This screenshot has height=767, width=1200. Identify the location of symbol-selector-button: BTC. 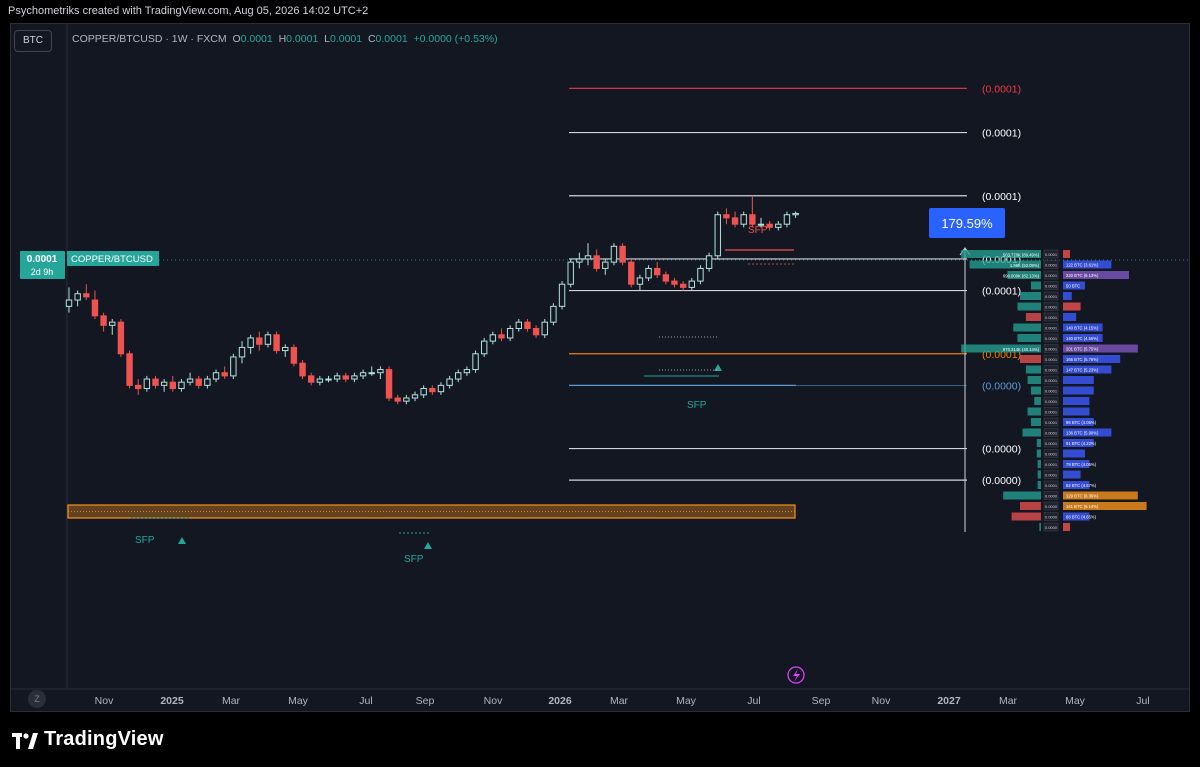
(33, 41).